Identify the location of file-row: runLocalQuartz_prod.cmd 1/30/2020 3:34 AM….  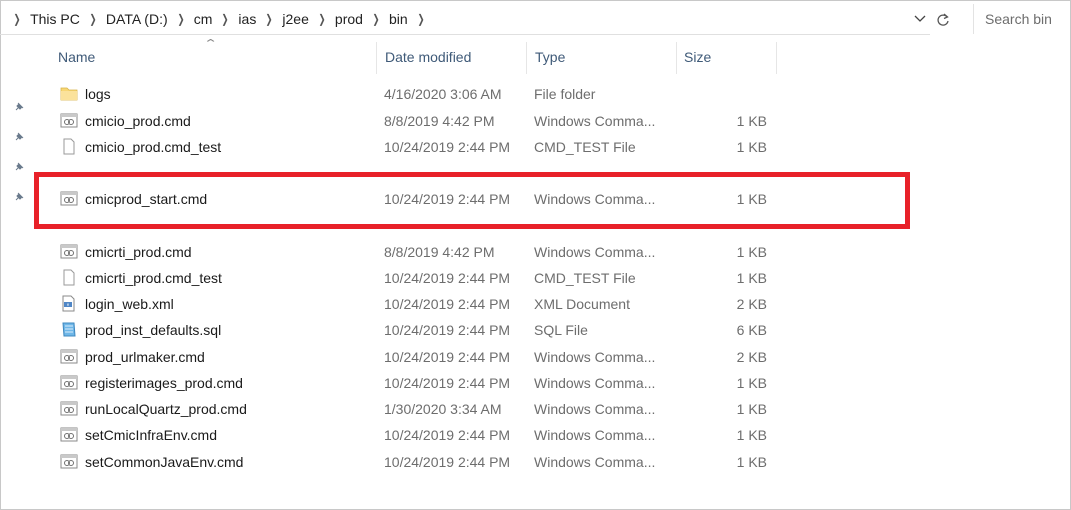
(418, 409).